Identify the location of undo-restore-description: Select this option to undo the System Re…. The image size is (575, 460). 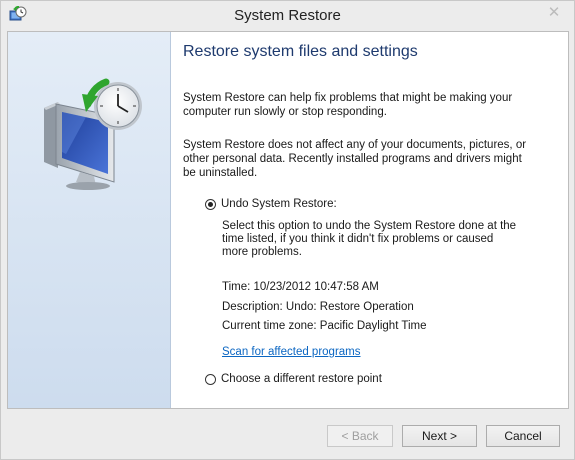
(369, 239).